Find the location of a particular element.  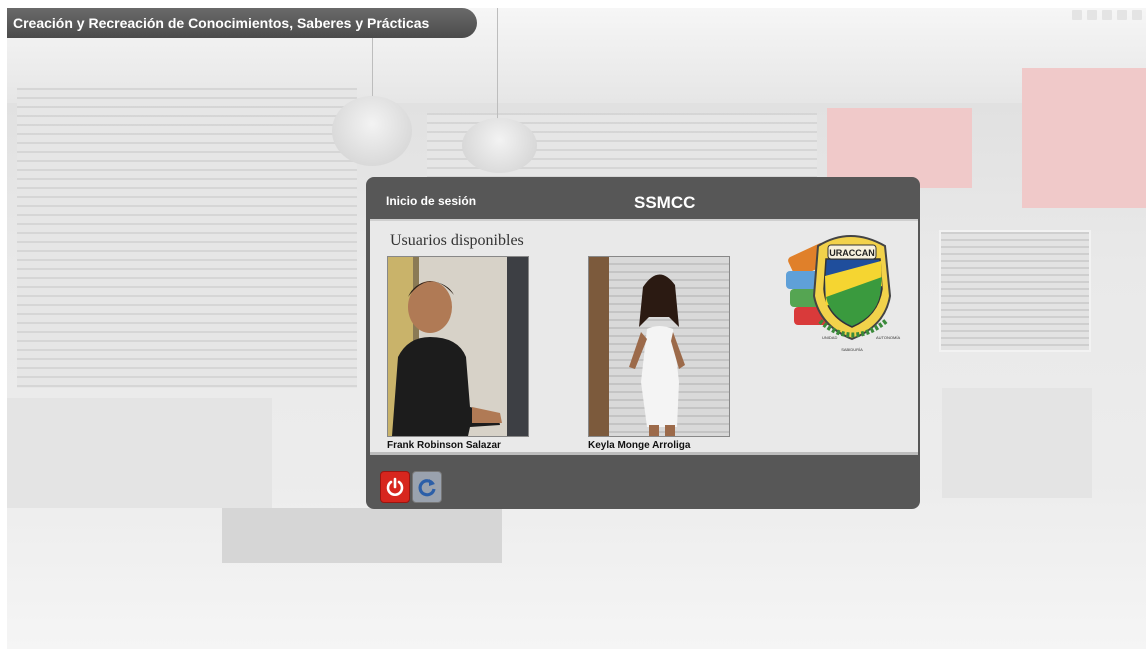

power-icon is located at coordinates (395, 486).